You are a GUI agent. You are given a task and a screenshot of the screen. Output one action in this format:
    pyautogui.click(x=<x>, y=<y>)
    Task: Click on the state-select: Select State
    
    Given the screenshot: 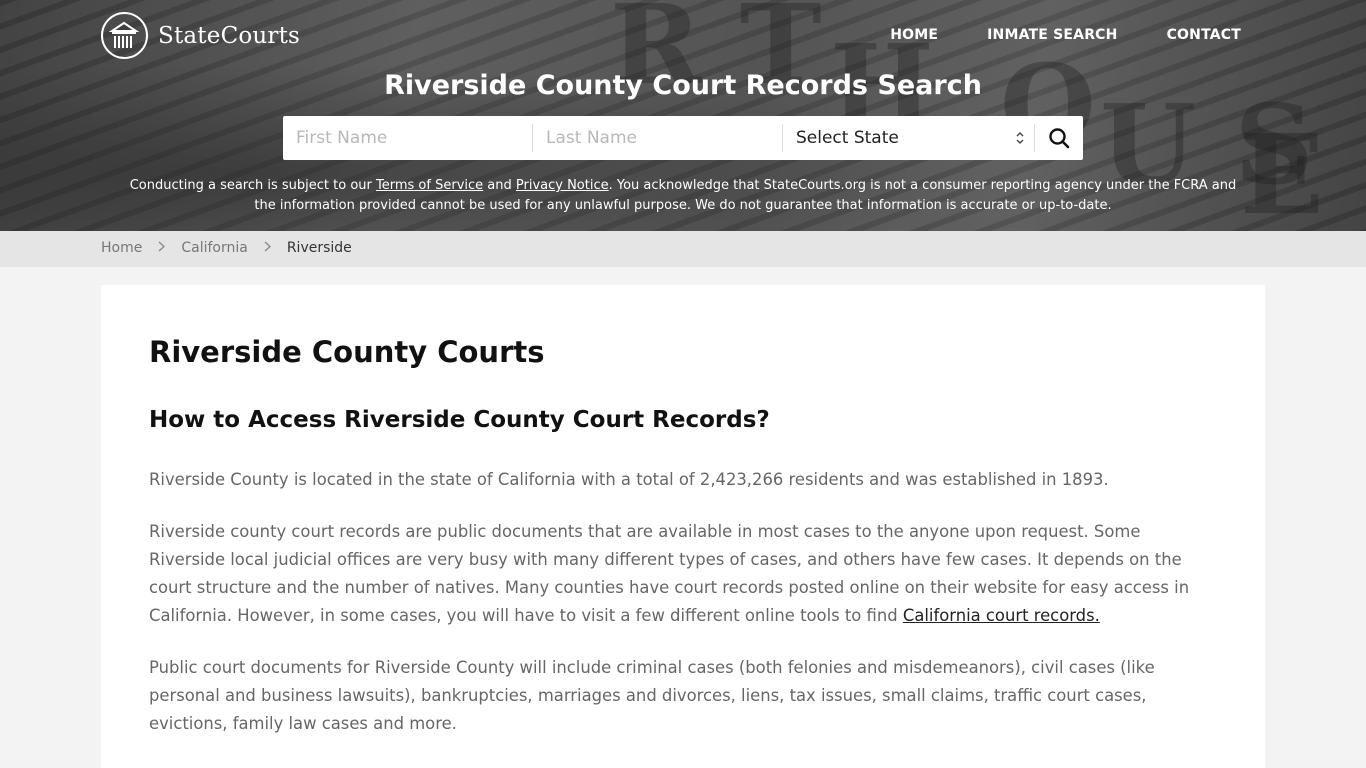 What is the action you would take?
    pyautogui.click(x=908, y=138)
    